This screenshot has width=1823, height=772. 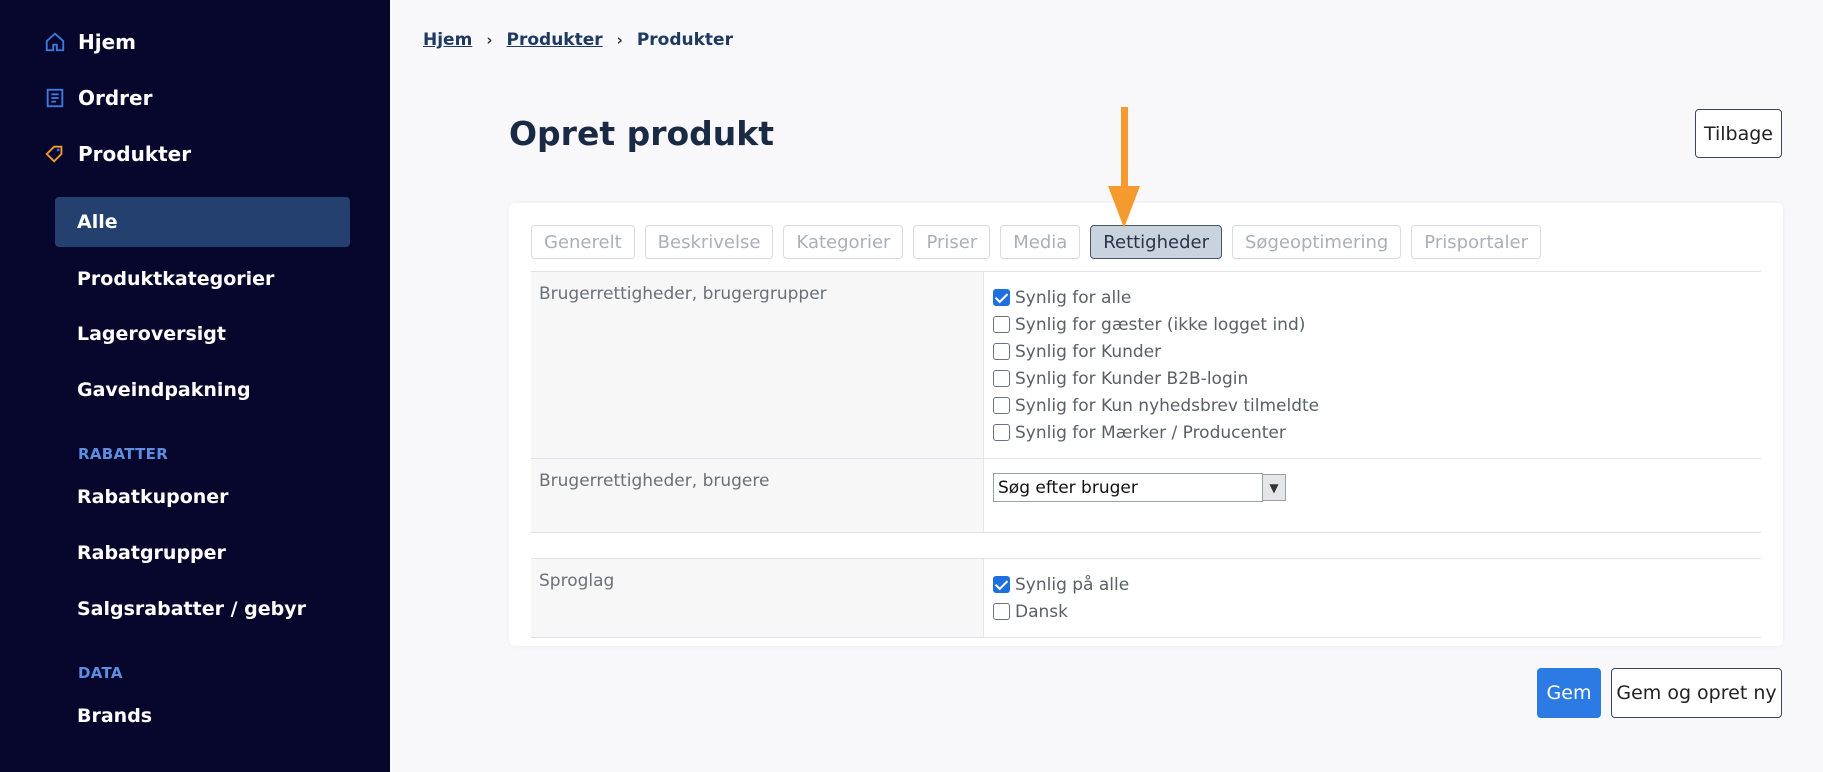 What do you see at coordinates (684, 40) in the screenshot?
I see `breadcrumb-current: Produkter` at bounding box center [684, 40].